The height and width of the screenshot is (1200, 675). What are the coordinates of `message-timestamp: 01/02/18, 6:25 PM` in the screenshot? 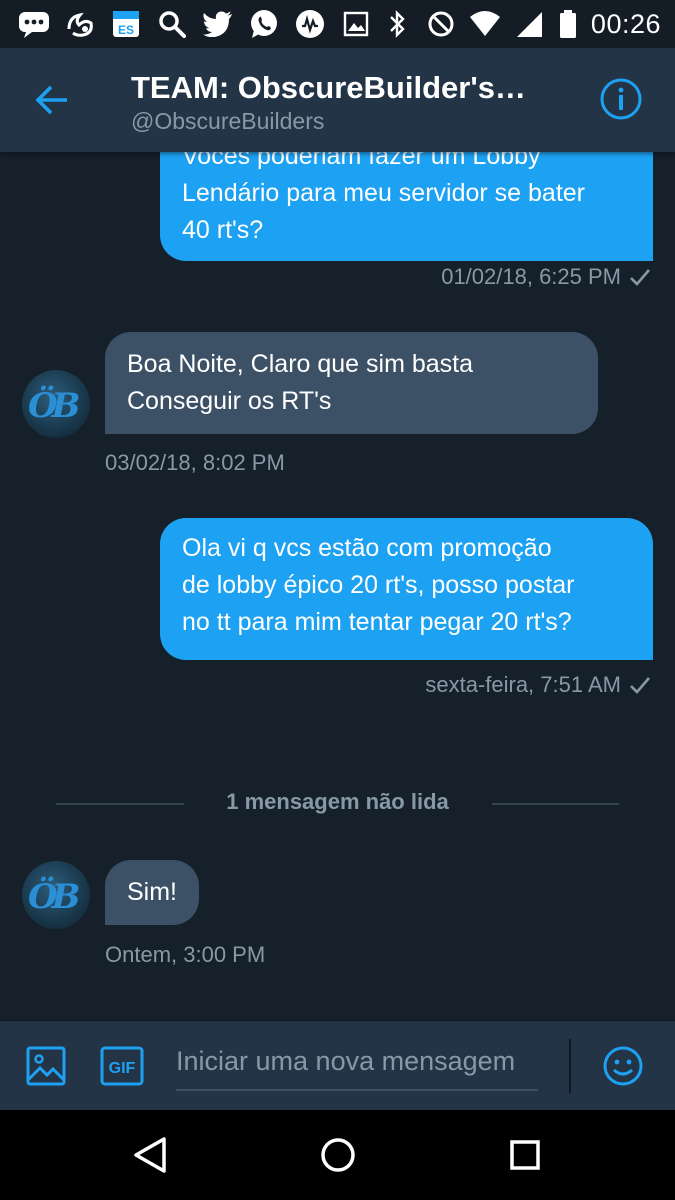 It's located at (546, 277).